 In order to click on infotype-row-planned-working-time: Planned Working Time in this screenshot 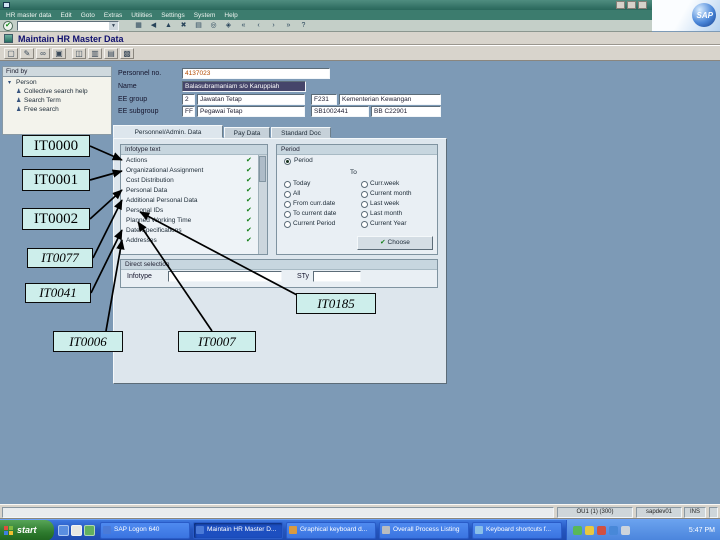, I will do `click(158, 221)`.